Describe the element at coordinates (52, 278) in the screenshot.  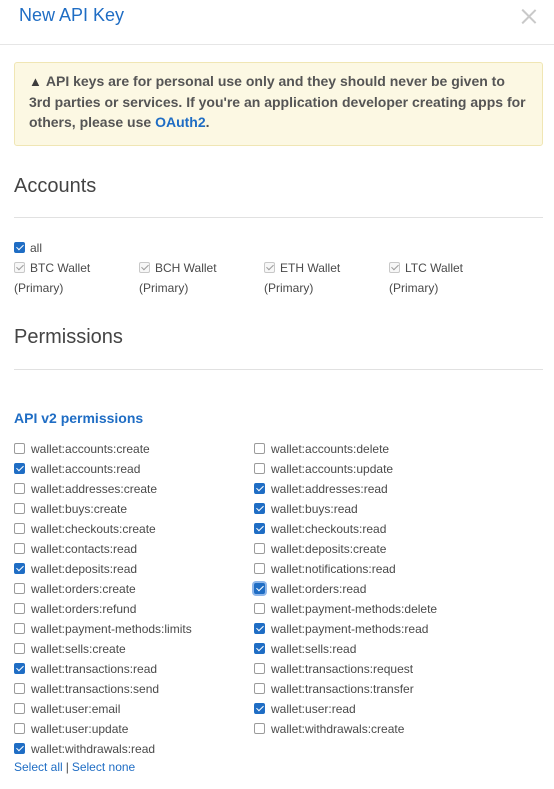
I see `account-0: BTC Wallet (Primary)` at that location.